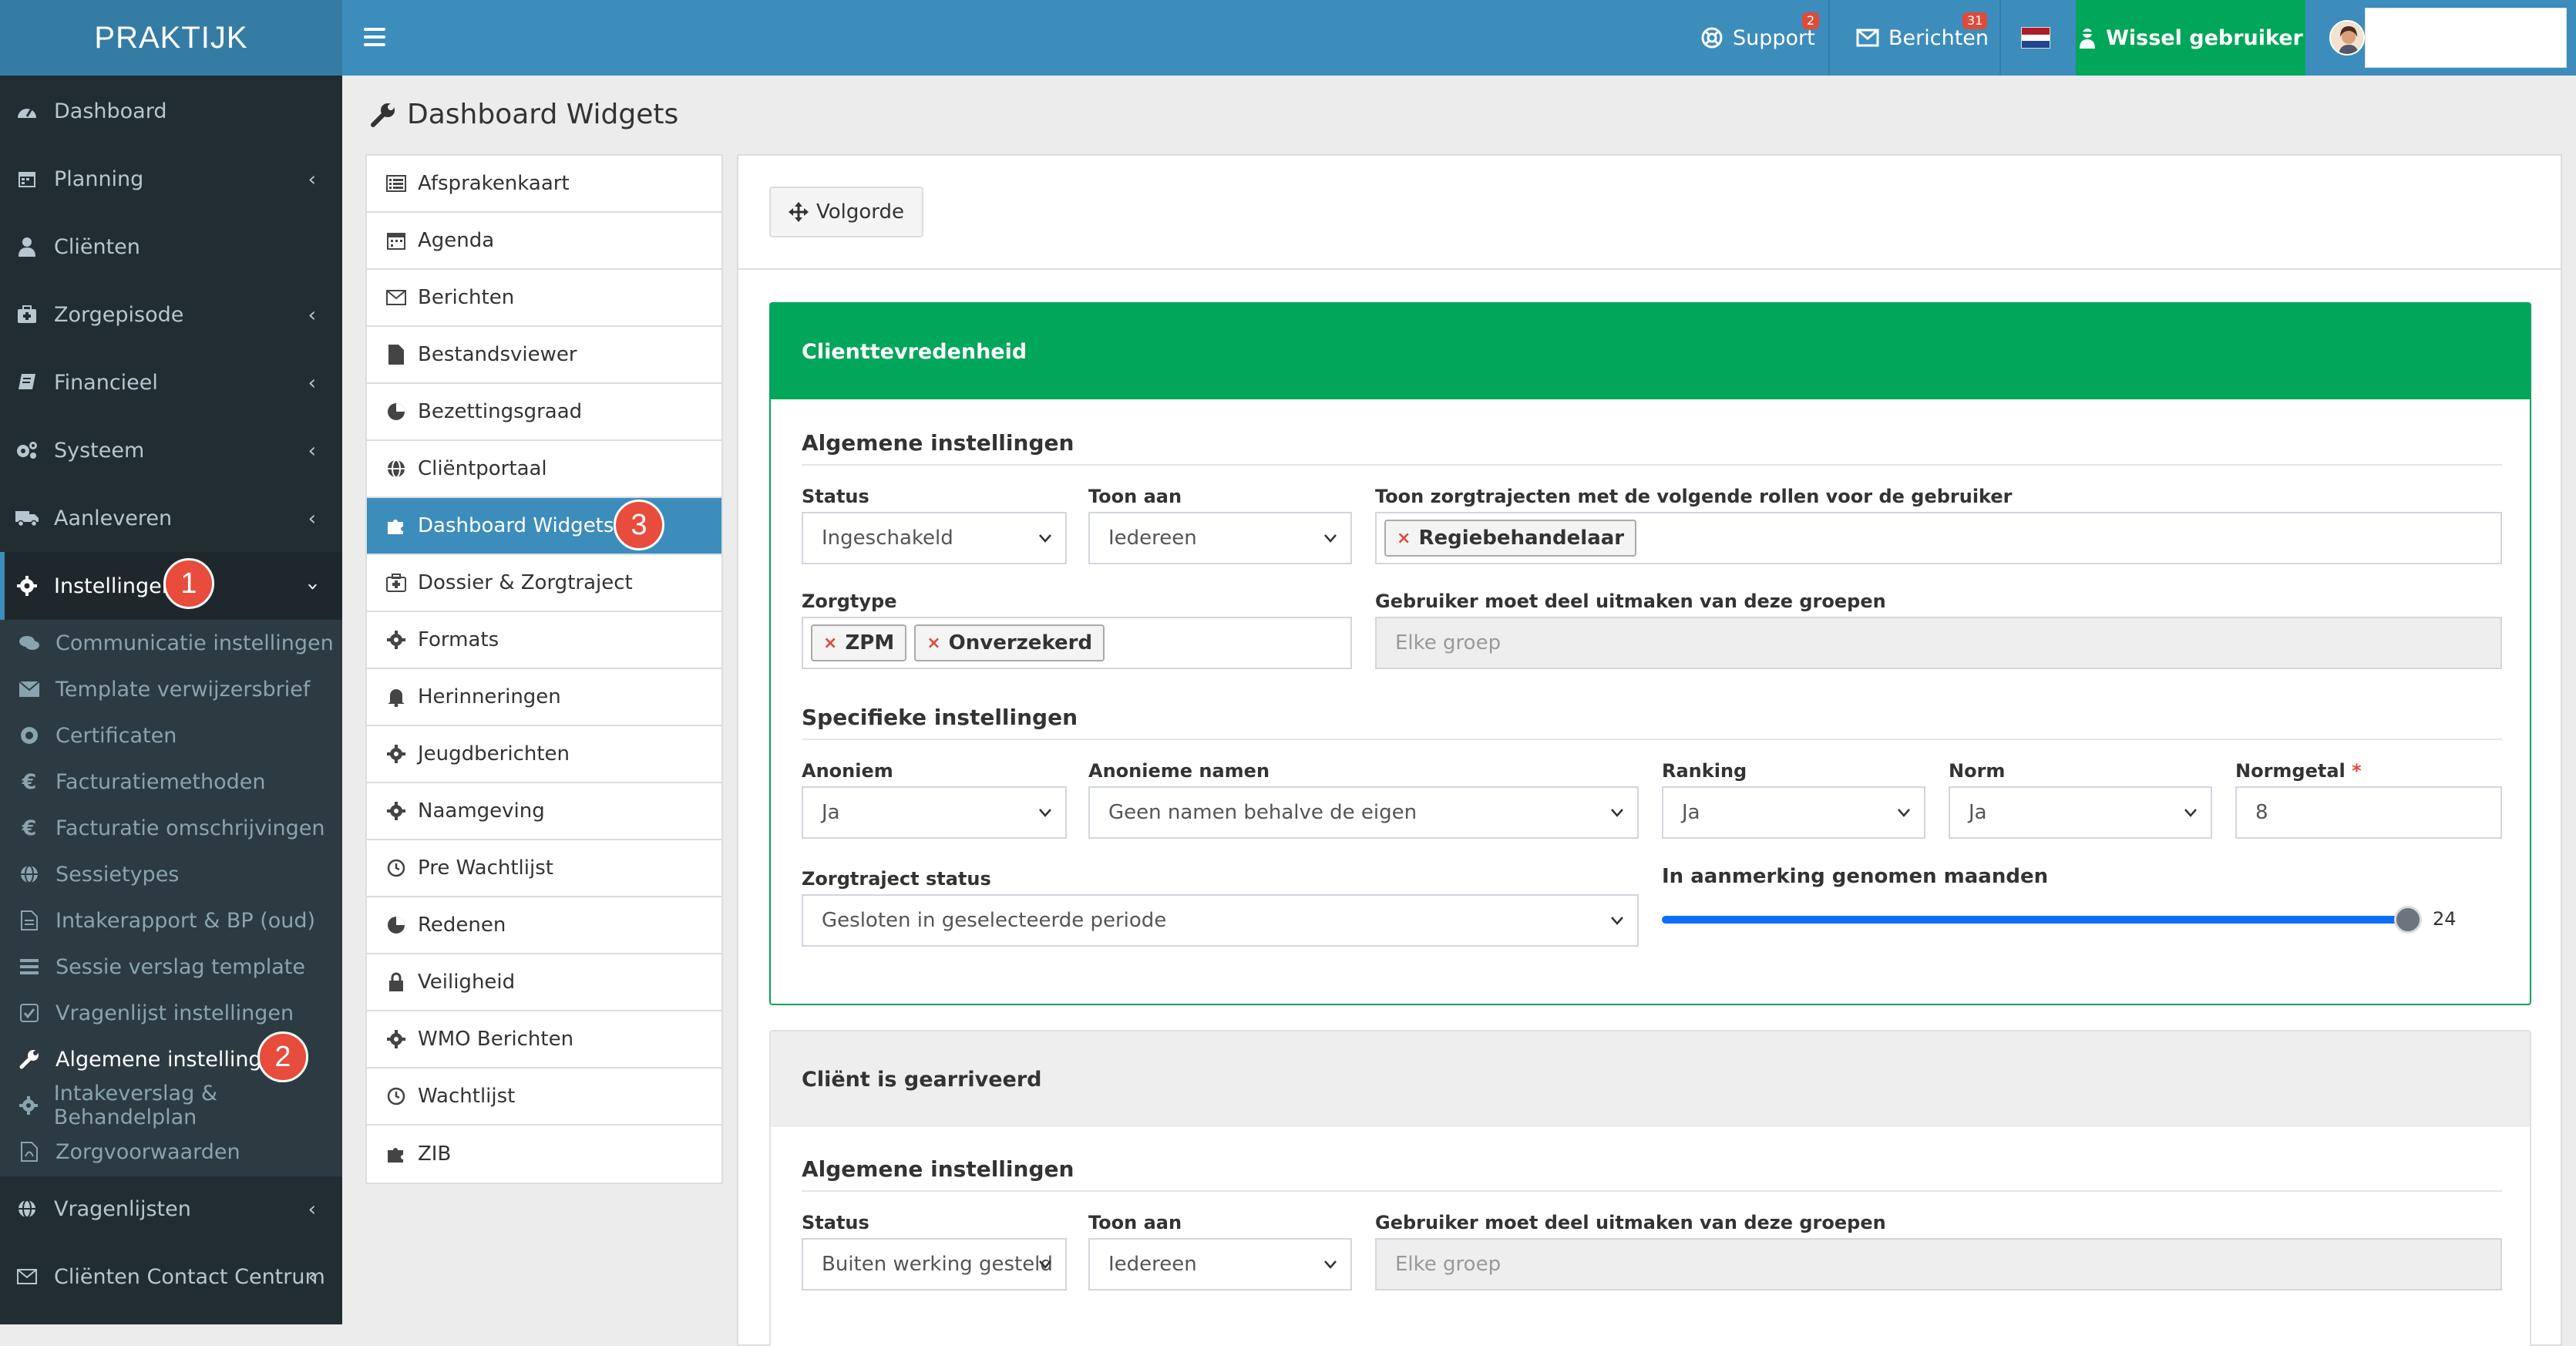 This screenshot has height=1346, width=2576. Describe the element at coordinates (1793, 813) in the screenshot. I see `ranking-select: Ja` at that location.